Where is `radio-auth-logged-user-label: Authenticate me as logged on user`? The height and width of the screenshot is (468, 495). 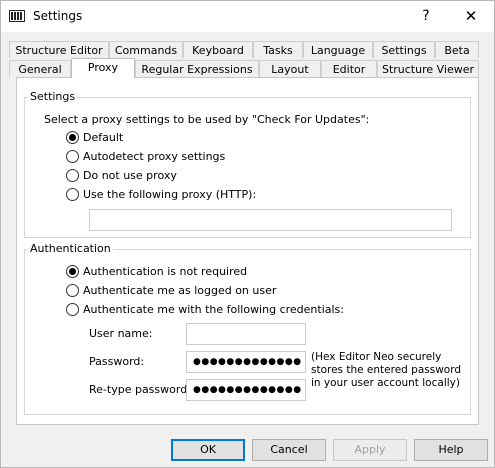
radio-auth-logged-user-label: Authenticate me as logged on user is located at coordinates (179, 290).